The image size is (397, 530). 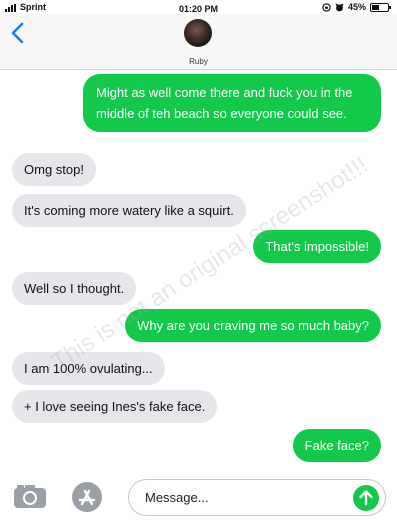 I want to click on app-store-icon, so click(x=87, y=497).